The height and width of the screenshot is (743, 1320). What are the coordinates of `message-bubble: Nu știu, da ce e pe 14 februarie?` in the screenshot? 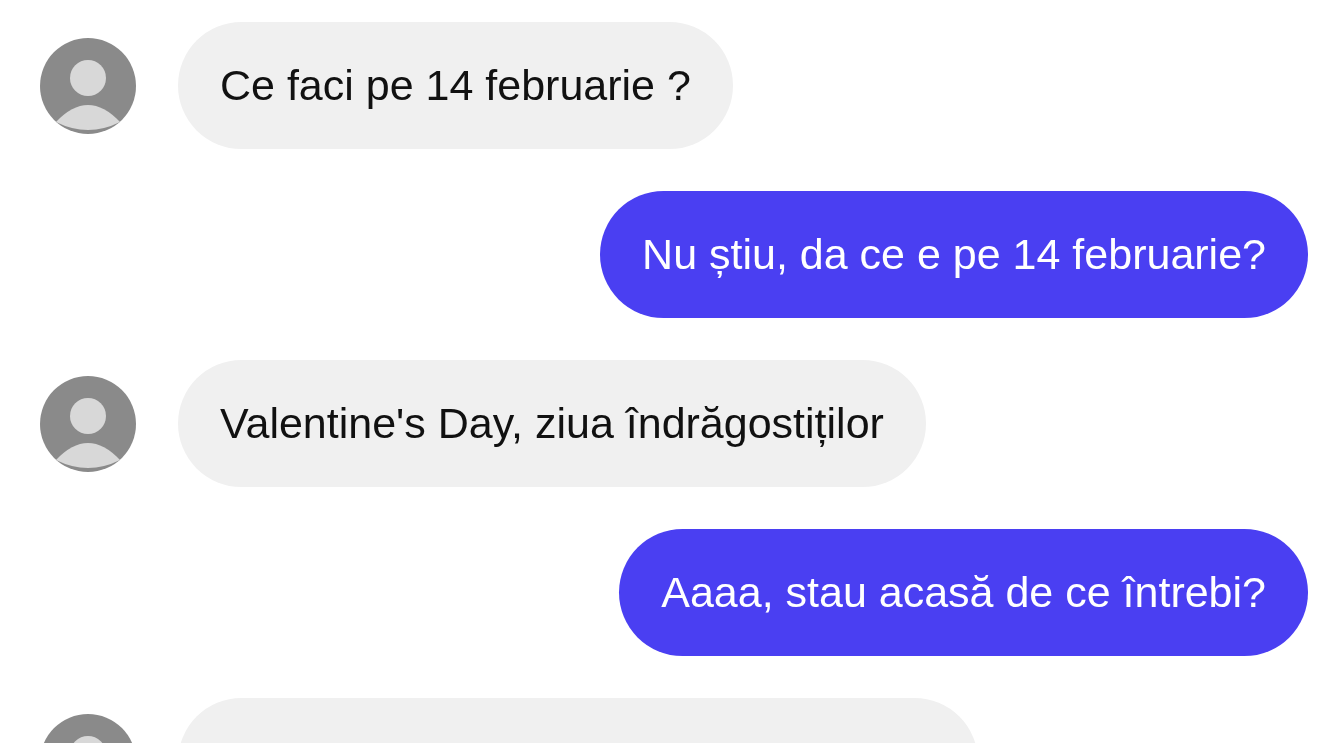 It's located at (954, 254).